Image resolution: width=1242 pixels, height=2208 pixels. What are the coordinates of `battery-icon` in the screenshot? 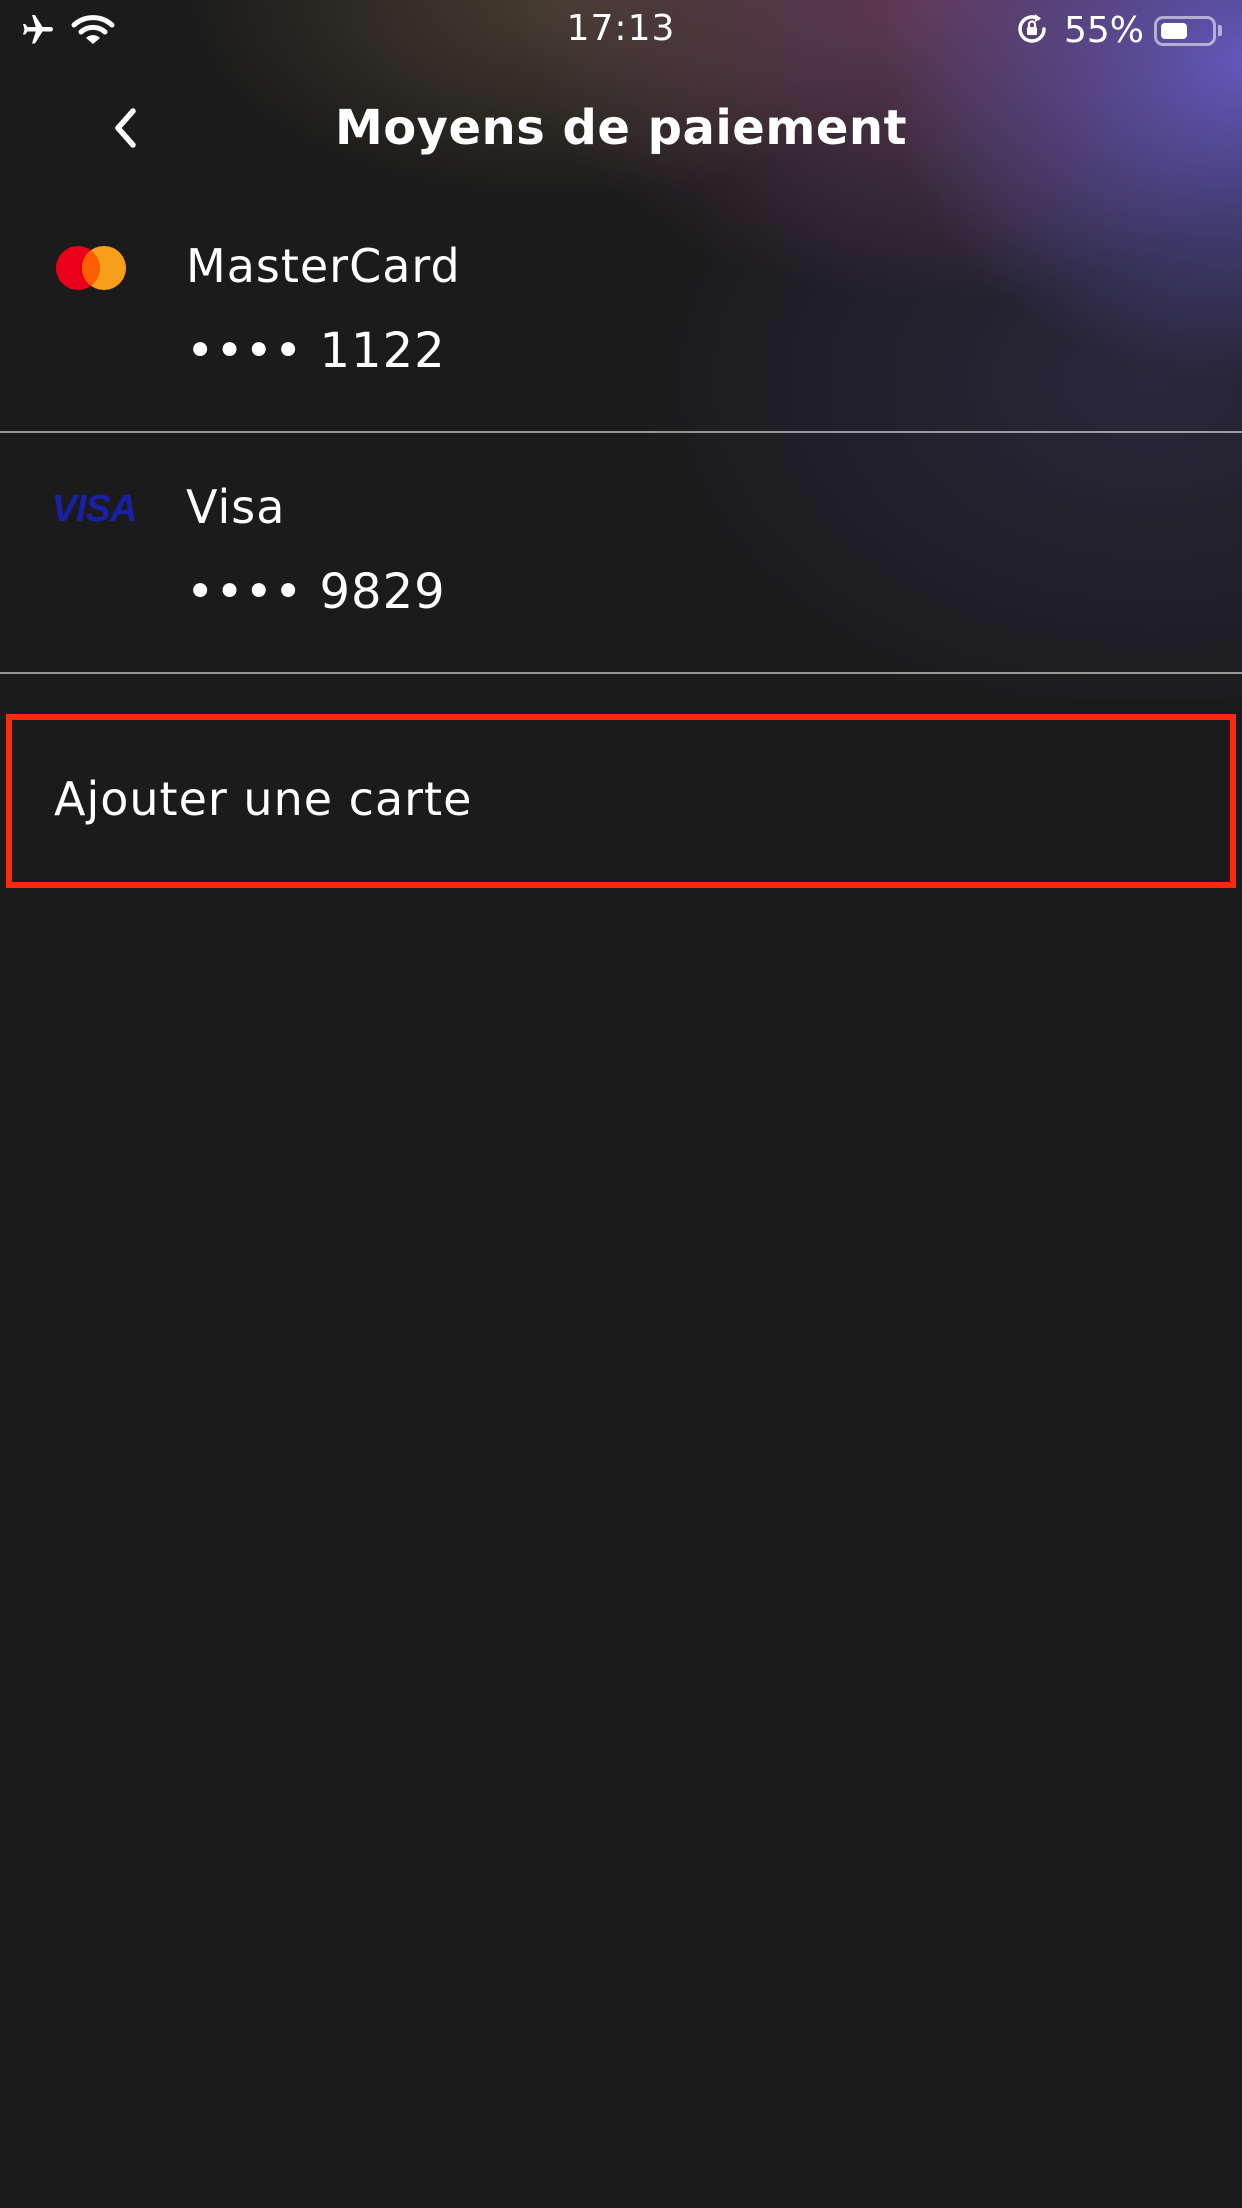 It's located at (1185, 30).